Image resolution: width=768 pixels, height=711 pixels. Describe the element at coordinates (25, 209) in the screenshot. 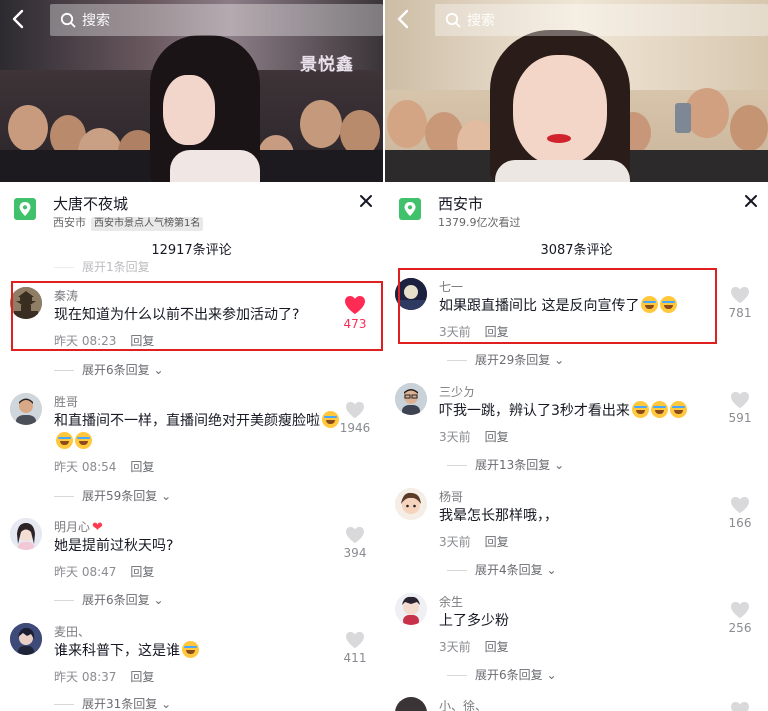

I see `location-pin-icon` at that location.